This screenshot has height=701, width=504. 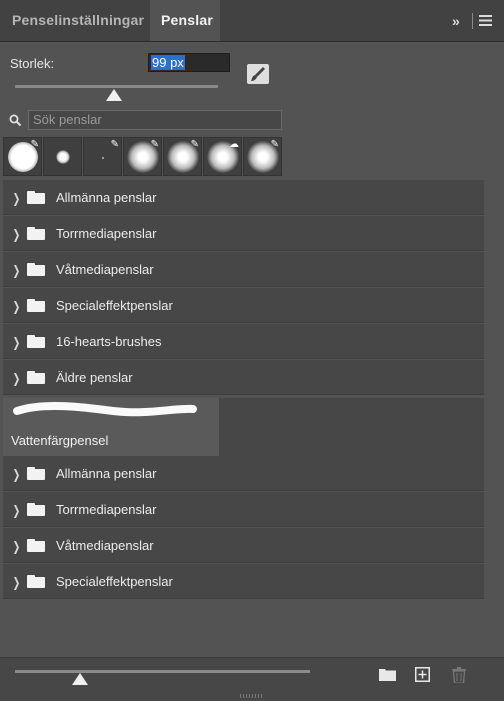 I want to click on header-divider, so click(x=472, y=21).